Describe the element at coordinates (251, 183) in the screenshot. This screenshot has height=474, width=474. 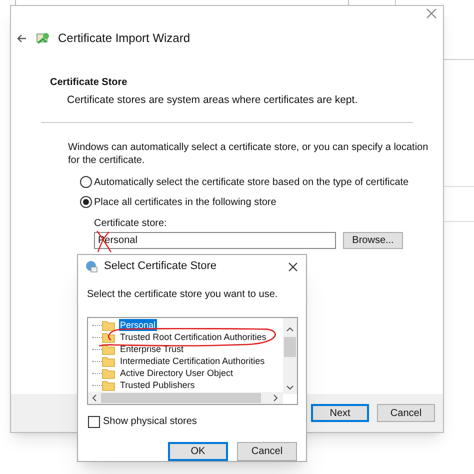
I see `radio-label: Automatically select the certificate store based on the type of certificate` at that location.